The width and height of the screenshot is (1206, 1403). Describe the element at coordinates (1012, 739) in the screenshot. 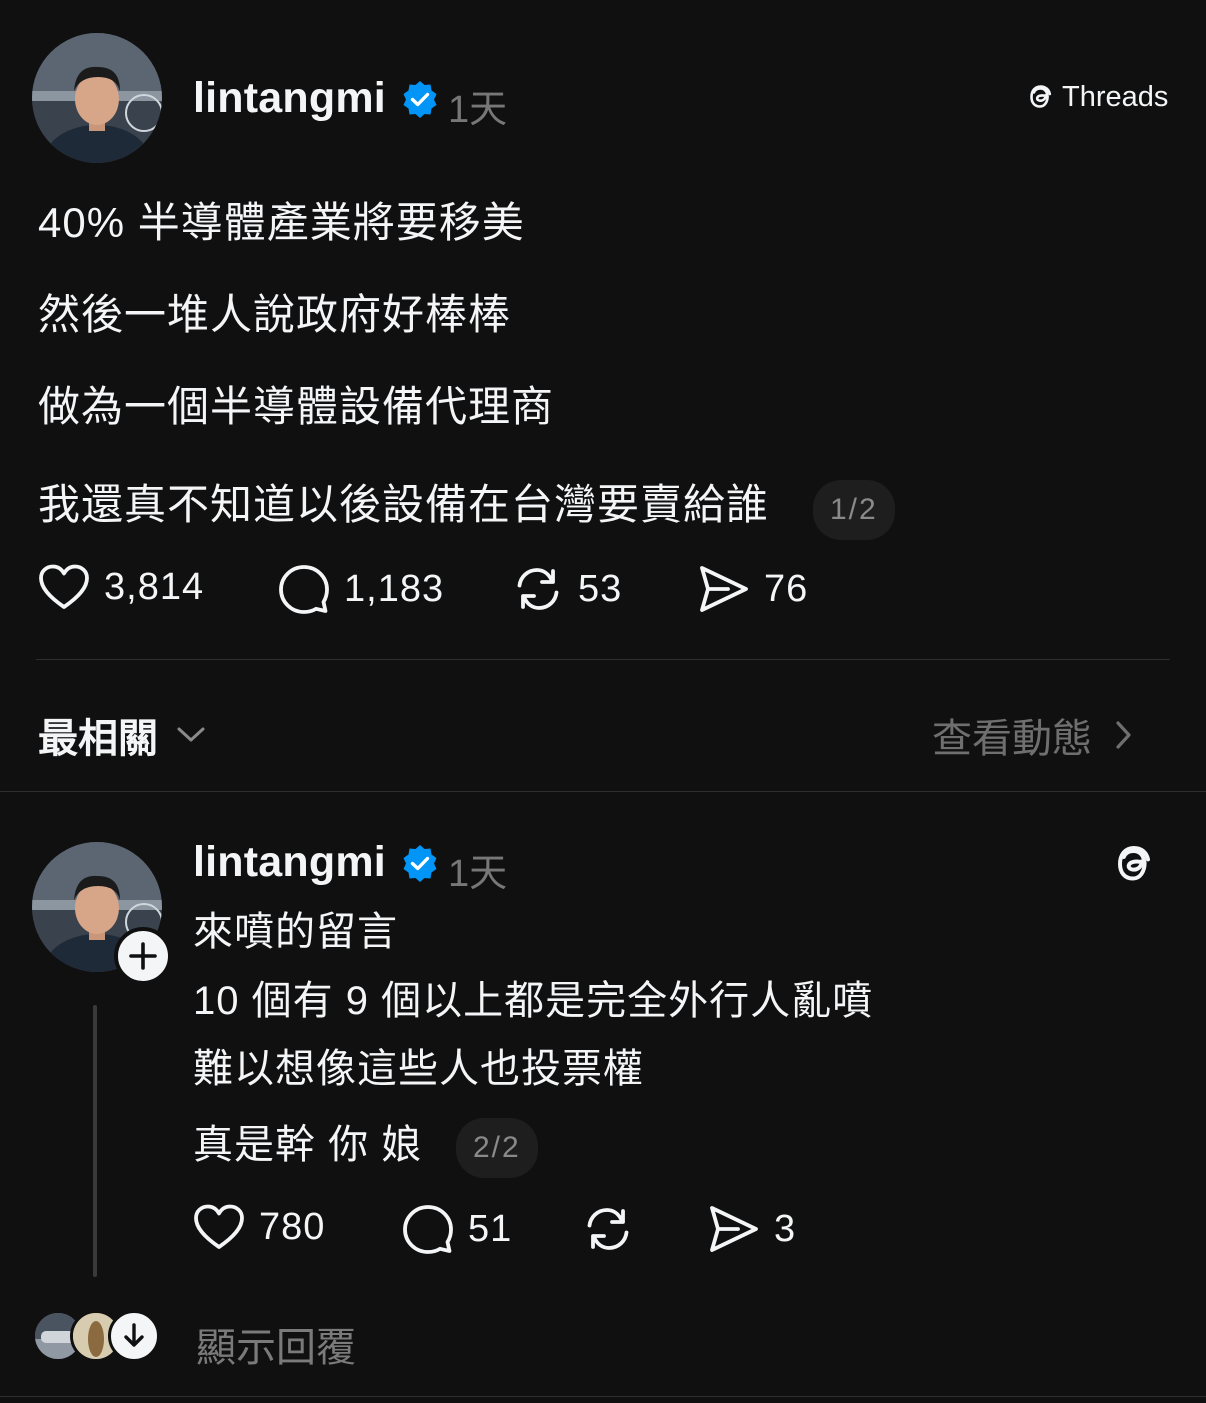

I see `view-activity-label: 查看動態` at that location.